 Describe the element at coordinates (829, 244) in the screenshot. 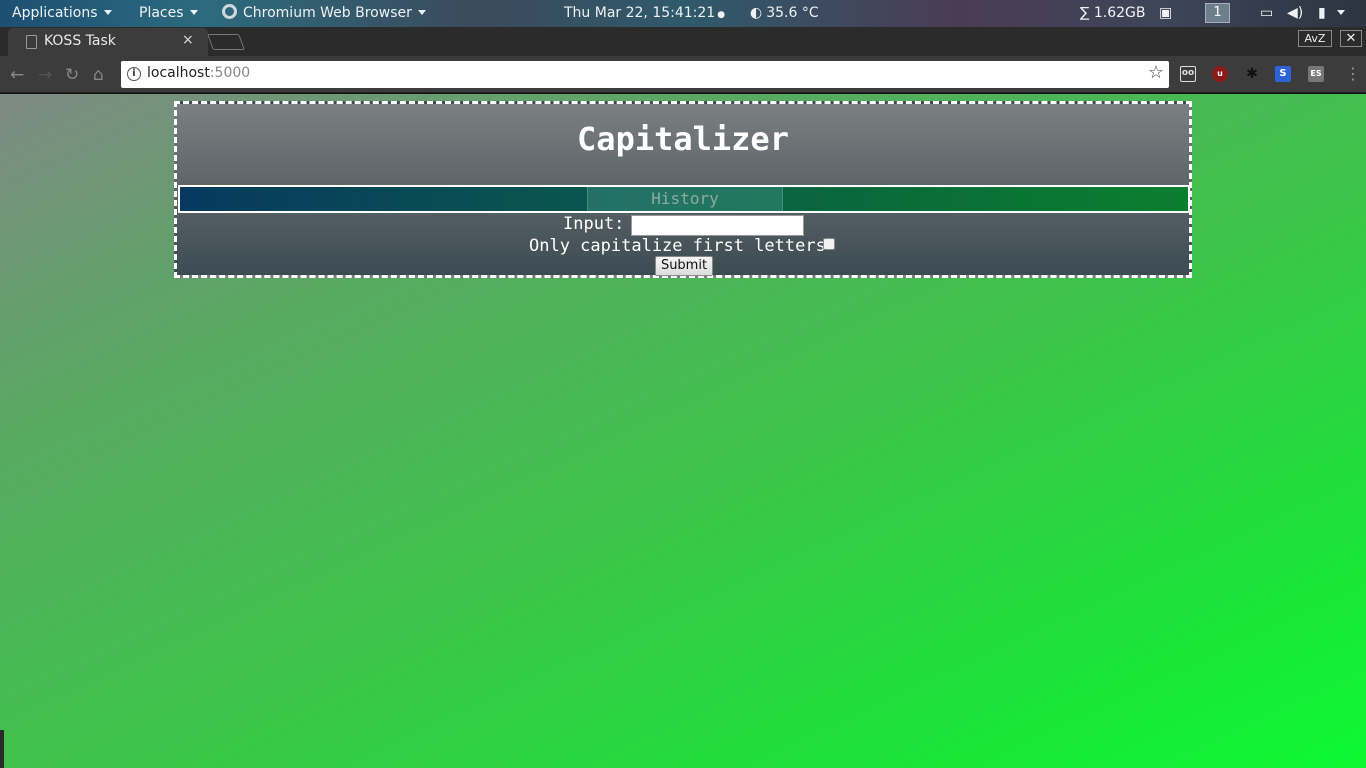

I see `first-letters-checkbox` at that location.